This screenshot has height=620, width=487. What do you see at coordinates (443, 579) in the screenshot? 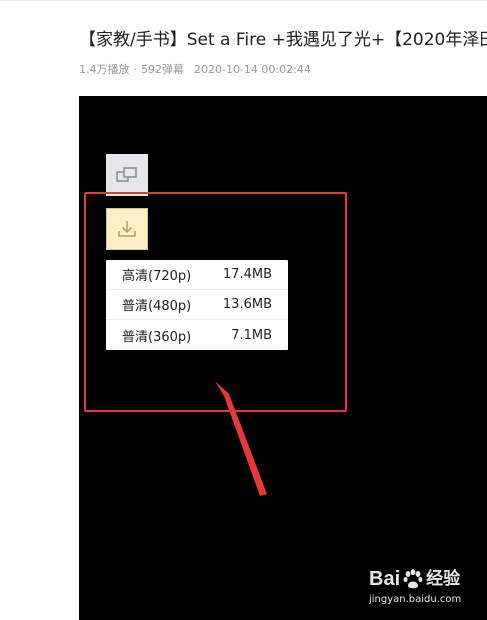
I see `watermark-brand-b: 经验` at bounding box center [443, 579].